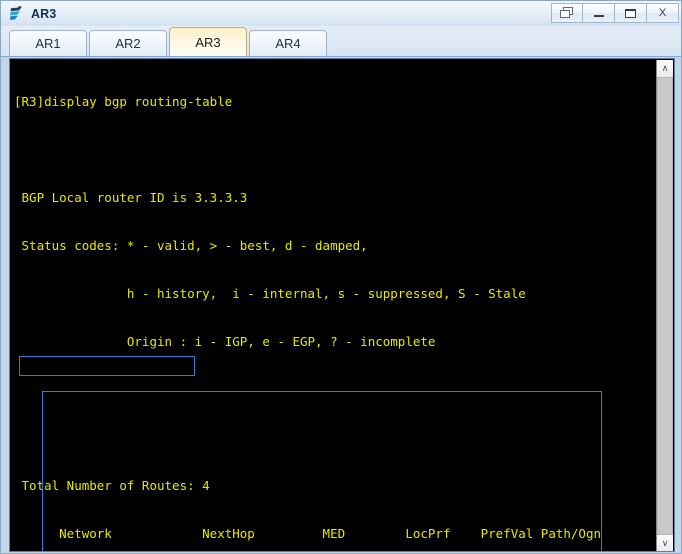 The height and width of the screenshot is (554, 682). I want to click on terminal-line: Total Number of Routes: 4, so click(112, 485).